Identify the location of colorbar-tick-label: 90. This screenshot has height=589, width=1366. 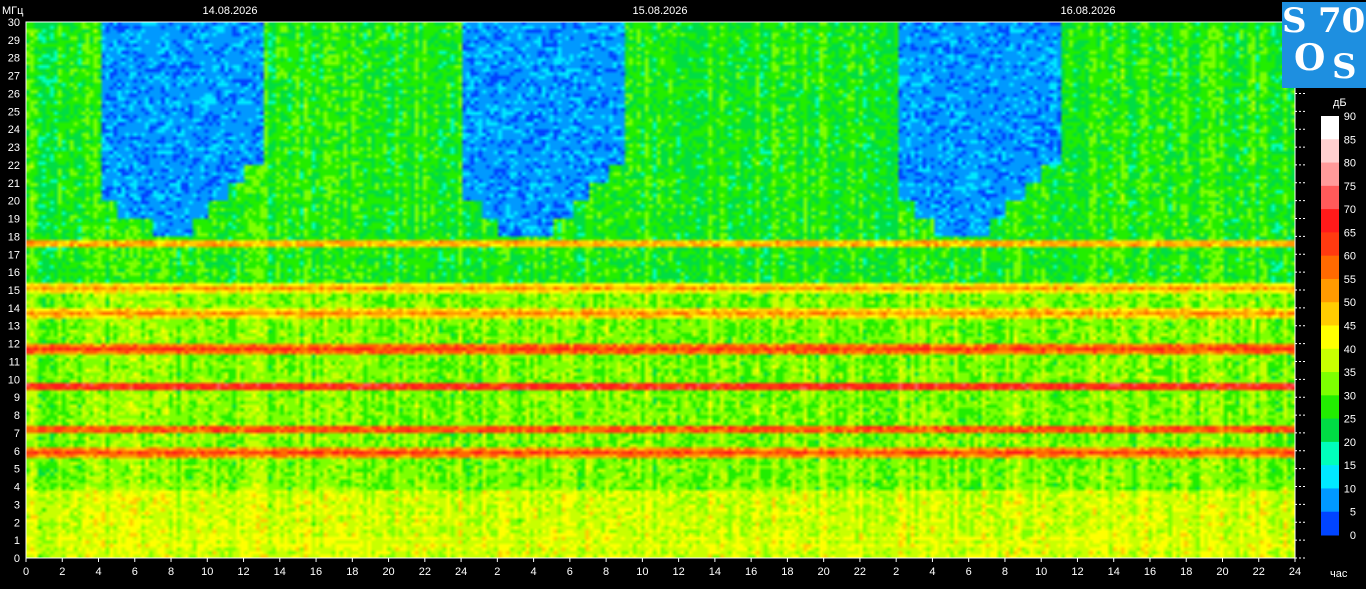
(1350, 117).